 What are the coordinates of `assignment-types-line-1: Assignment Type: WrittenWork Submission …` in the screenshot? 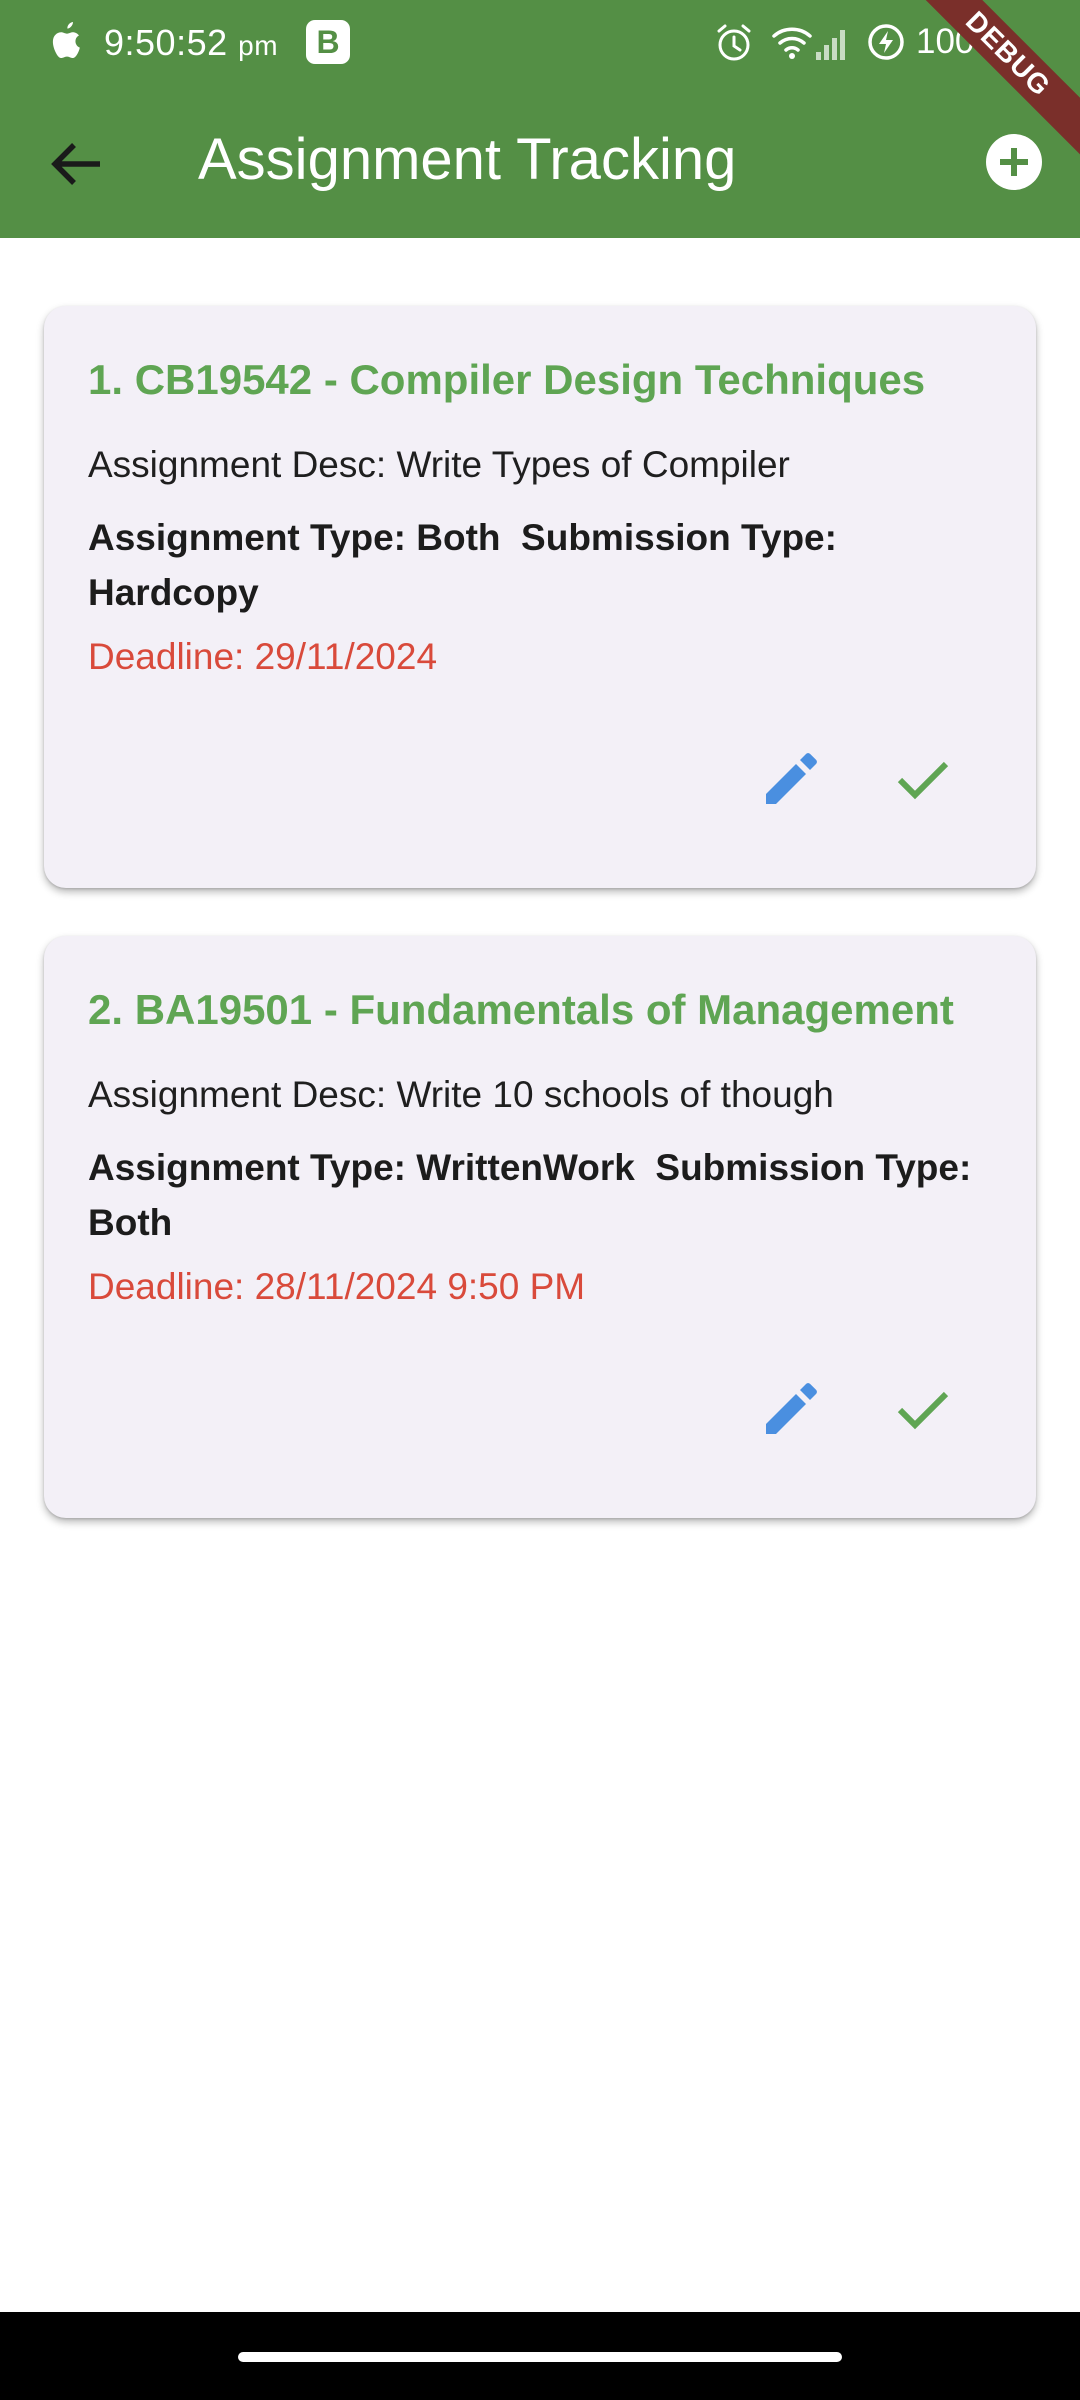 It's located at (530, 1167).